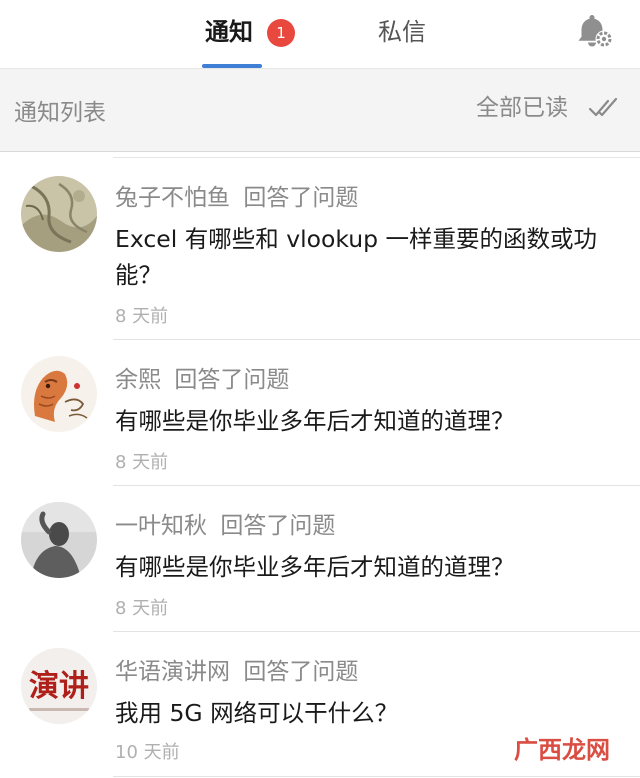  What do you see at coordinates (594, 32) in the screenshot?
I see `bell-settings-icon` at bounding box center [594, 32].